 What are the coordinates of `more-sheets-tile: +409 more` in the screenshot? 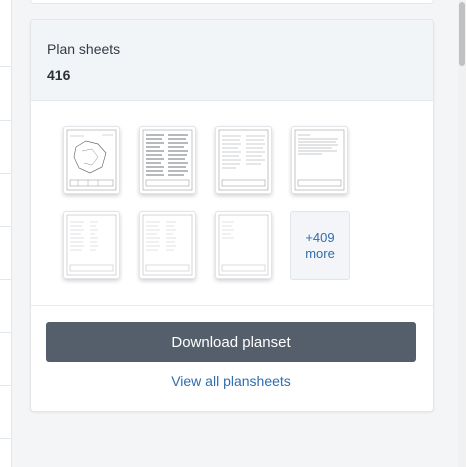 It's located at (320, 245).